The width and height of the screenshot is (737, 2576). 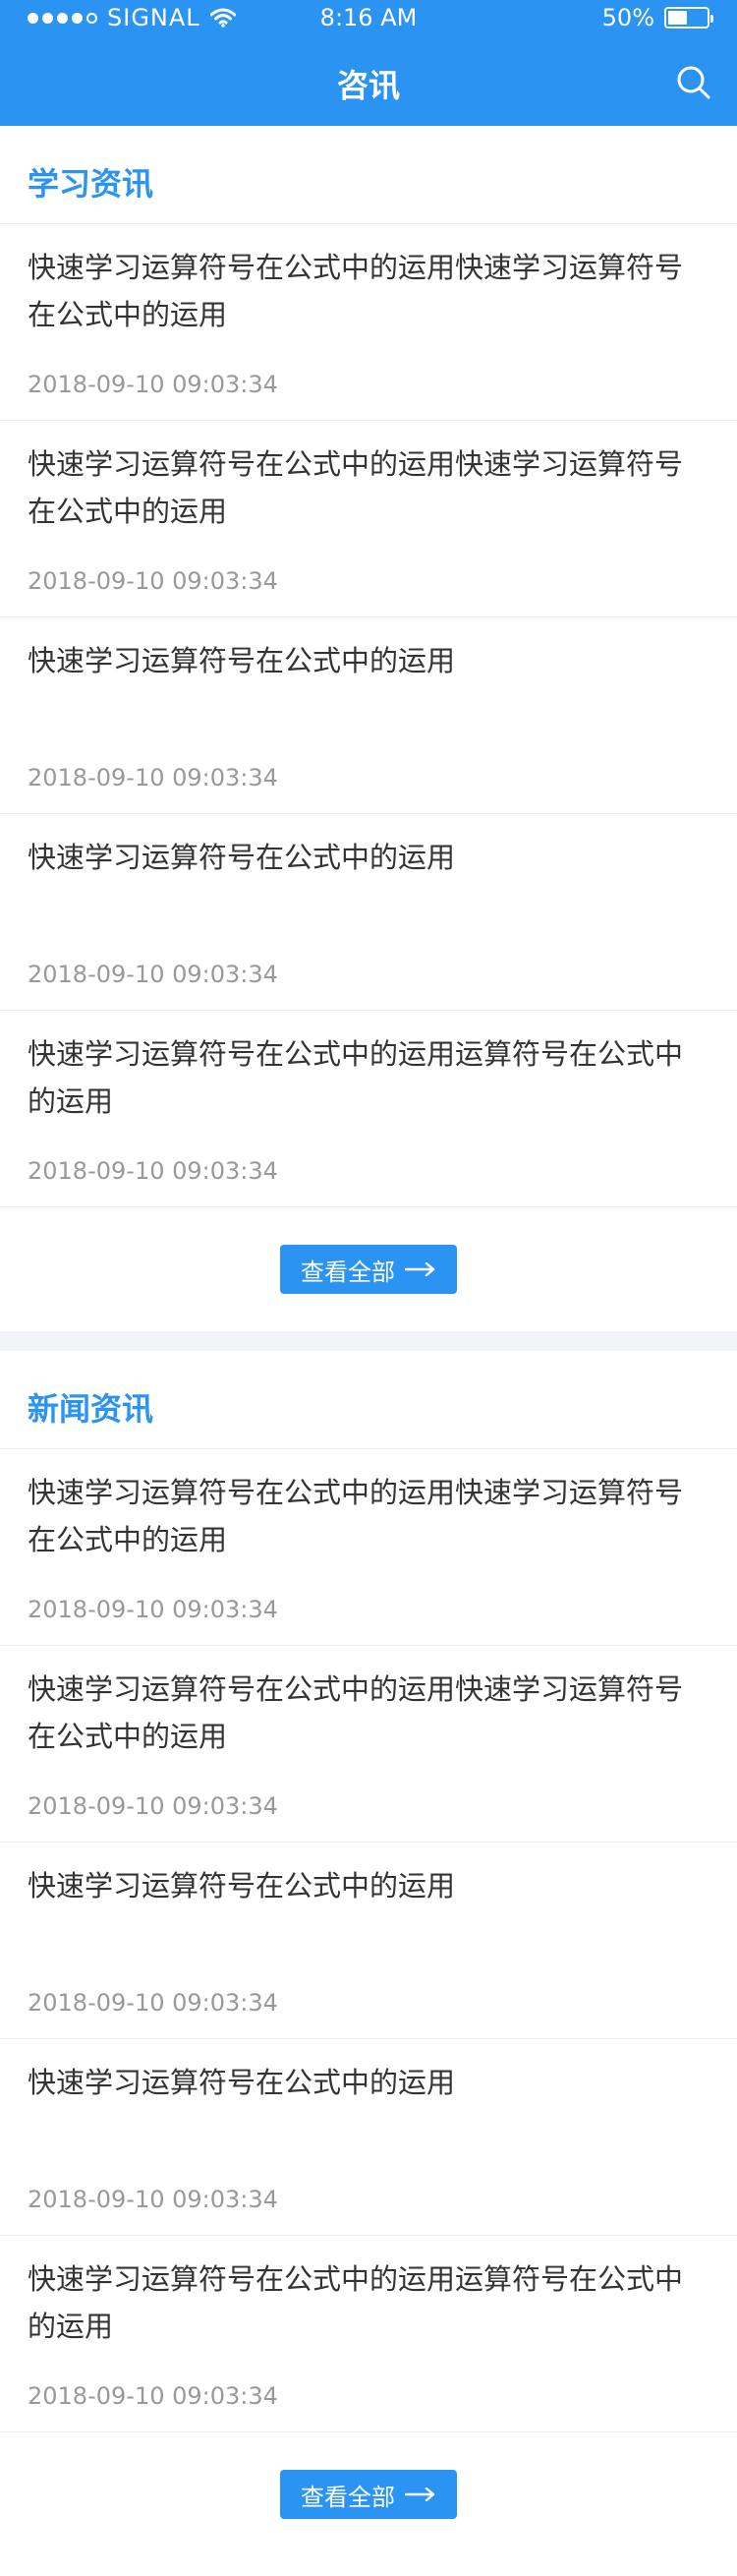 I want to click on section-title: 新闻资讯, so click(x=91, y=1409).